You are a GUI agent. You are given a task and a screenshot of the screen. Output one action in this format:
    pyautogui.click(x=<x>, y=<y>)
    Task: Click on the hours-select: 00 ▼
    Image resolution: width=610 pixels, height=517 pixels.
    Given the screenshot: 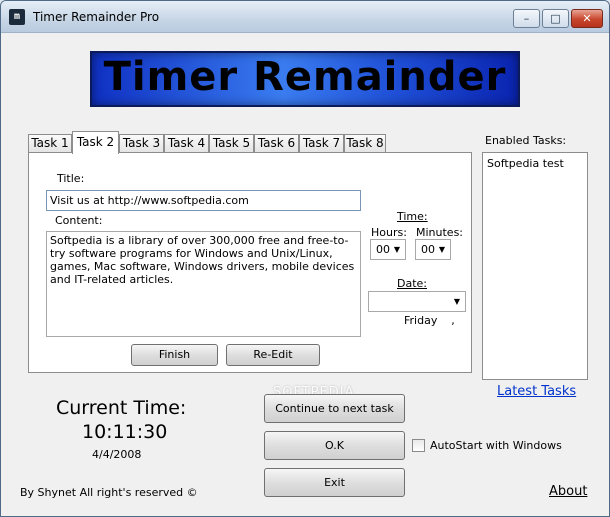 What is the action you would take?
    pyautogui.click(x=388, y=249)
    